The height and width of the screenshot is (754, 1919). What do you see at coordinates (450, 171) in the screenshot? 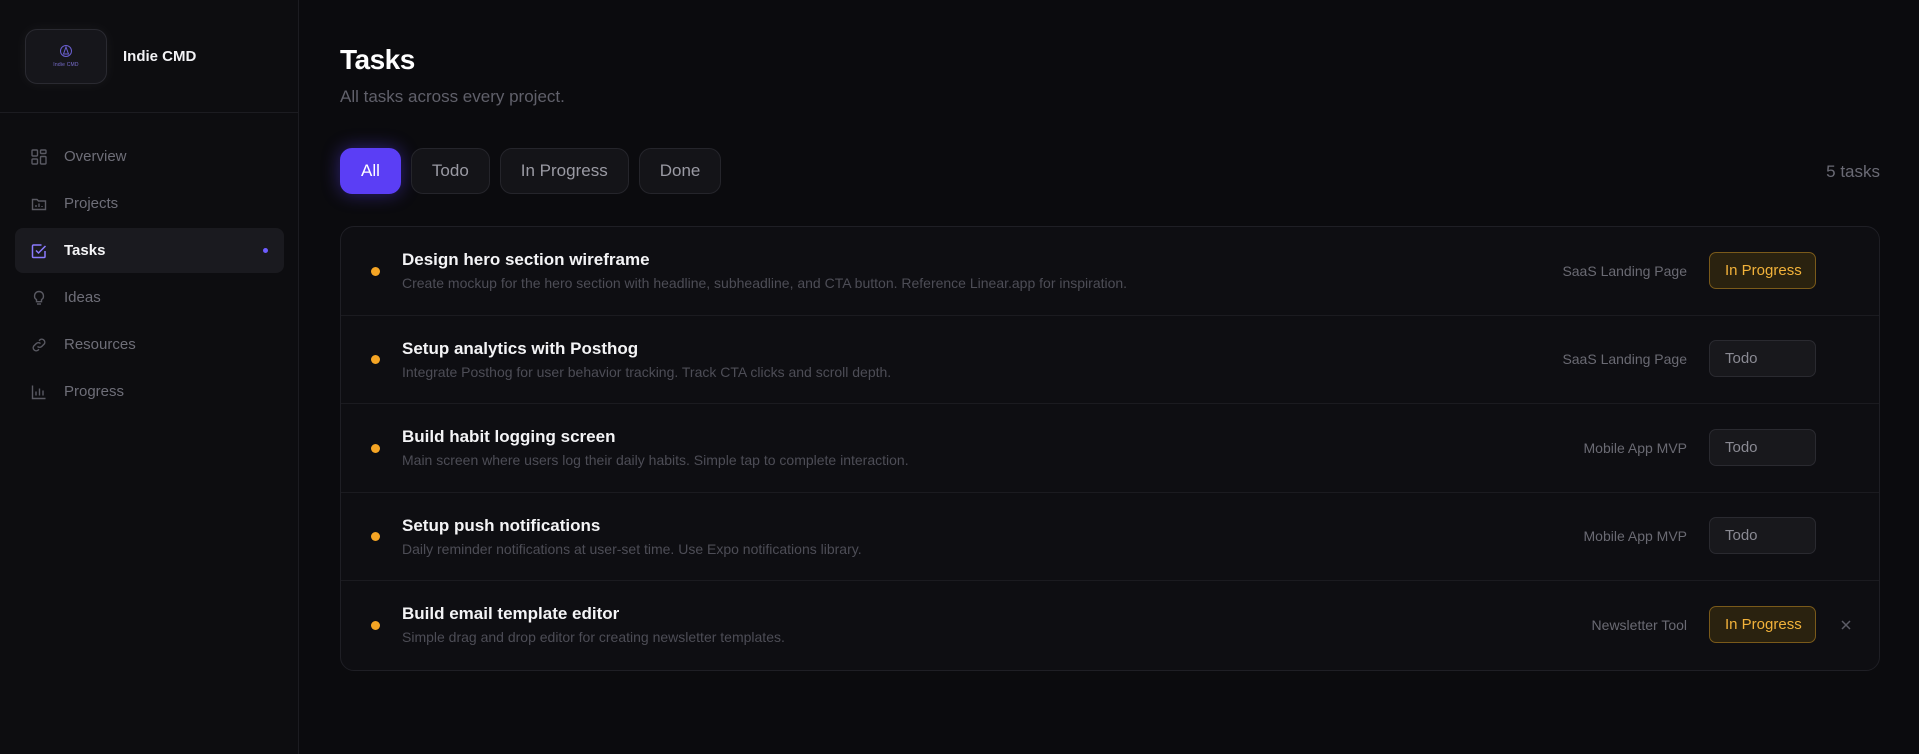
I see `filter-todo-button: Todo` at bounding box center [450, 171].